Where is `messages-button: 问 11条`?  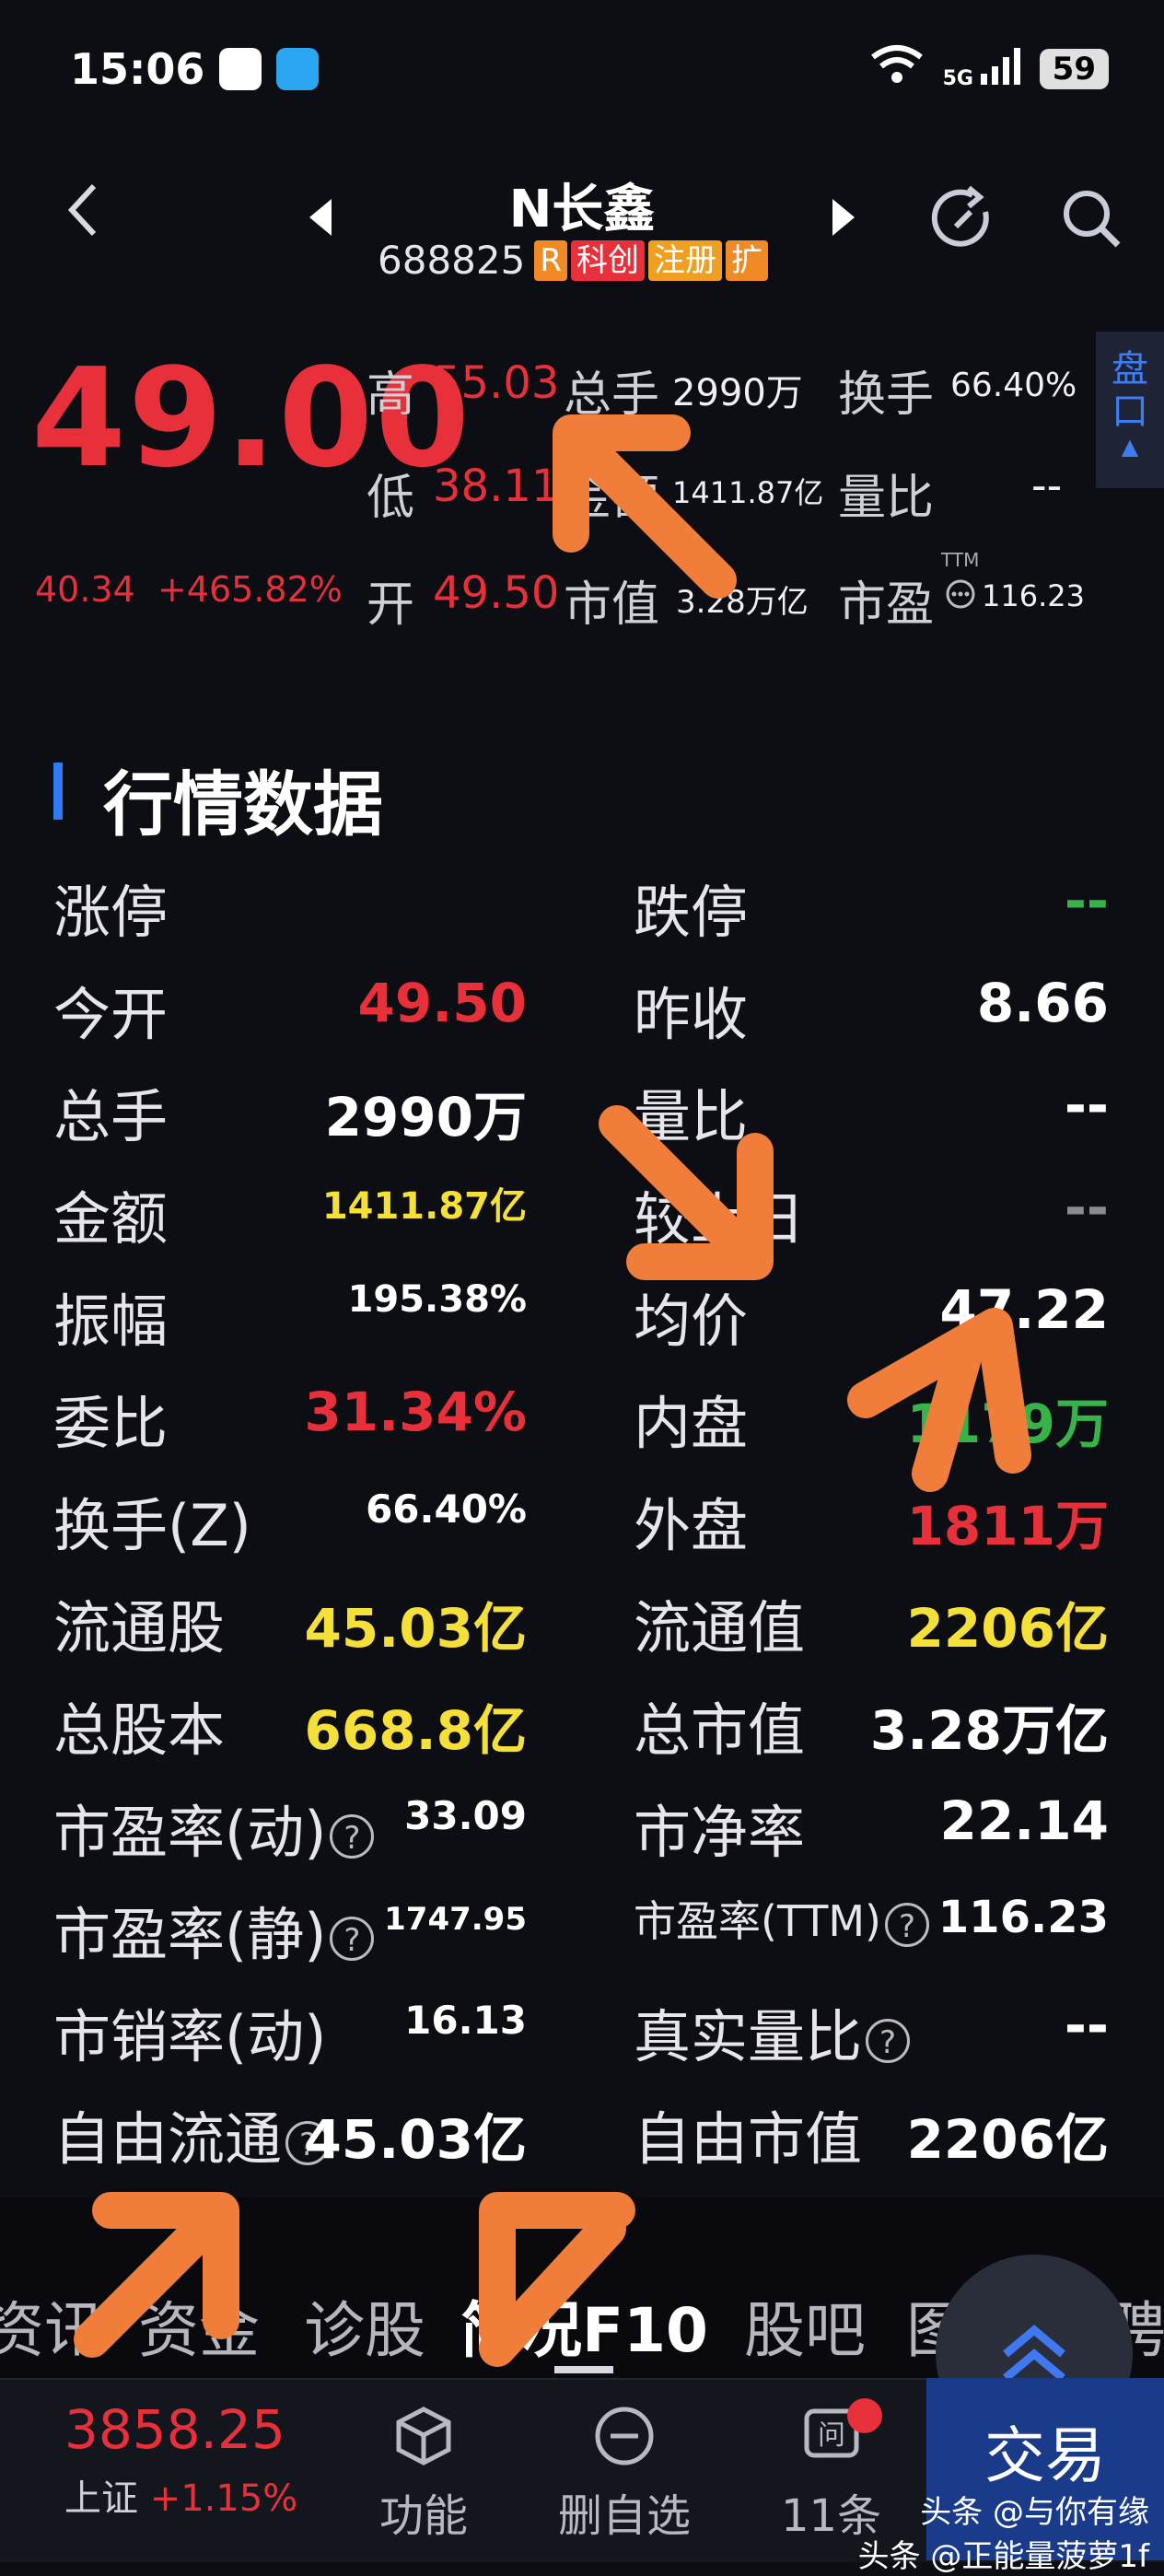
messages-button: 问 11条 is located at coordinates (831, 2471).